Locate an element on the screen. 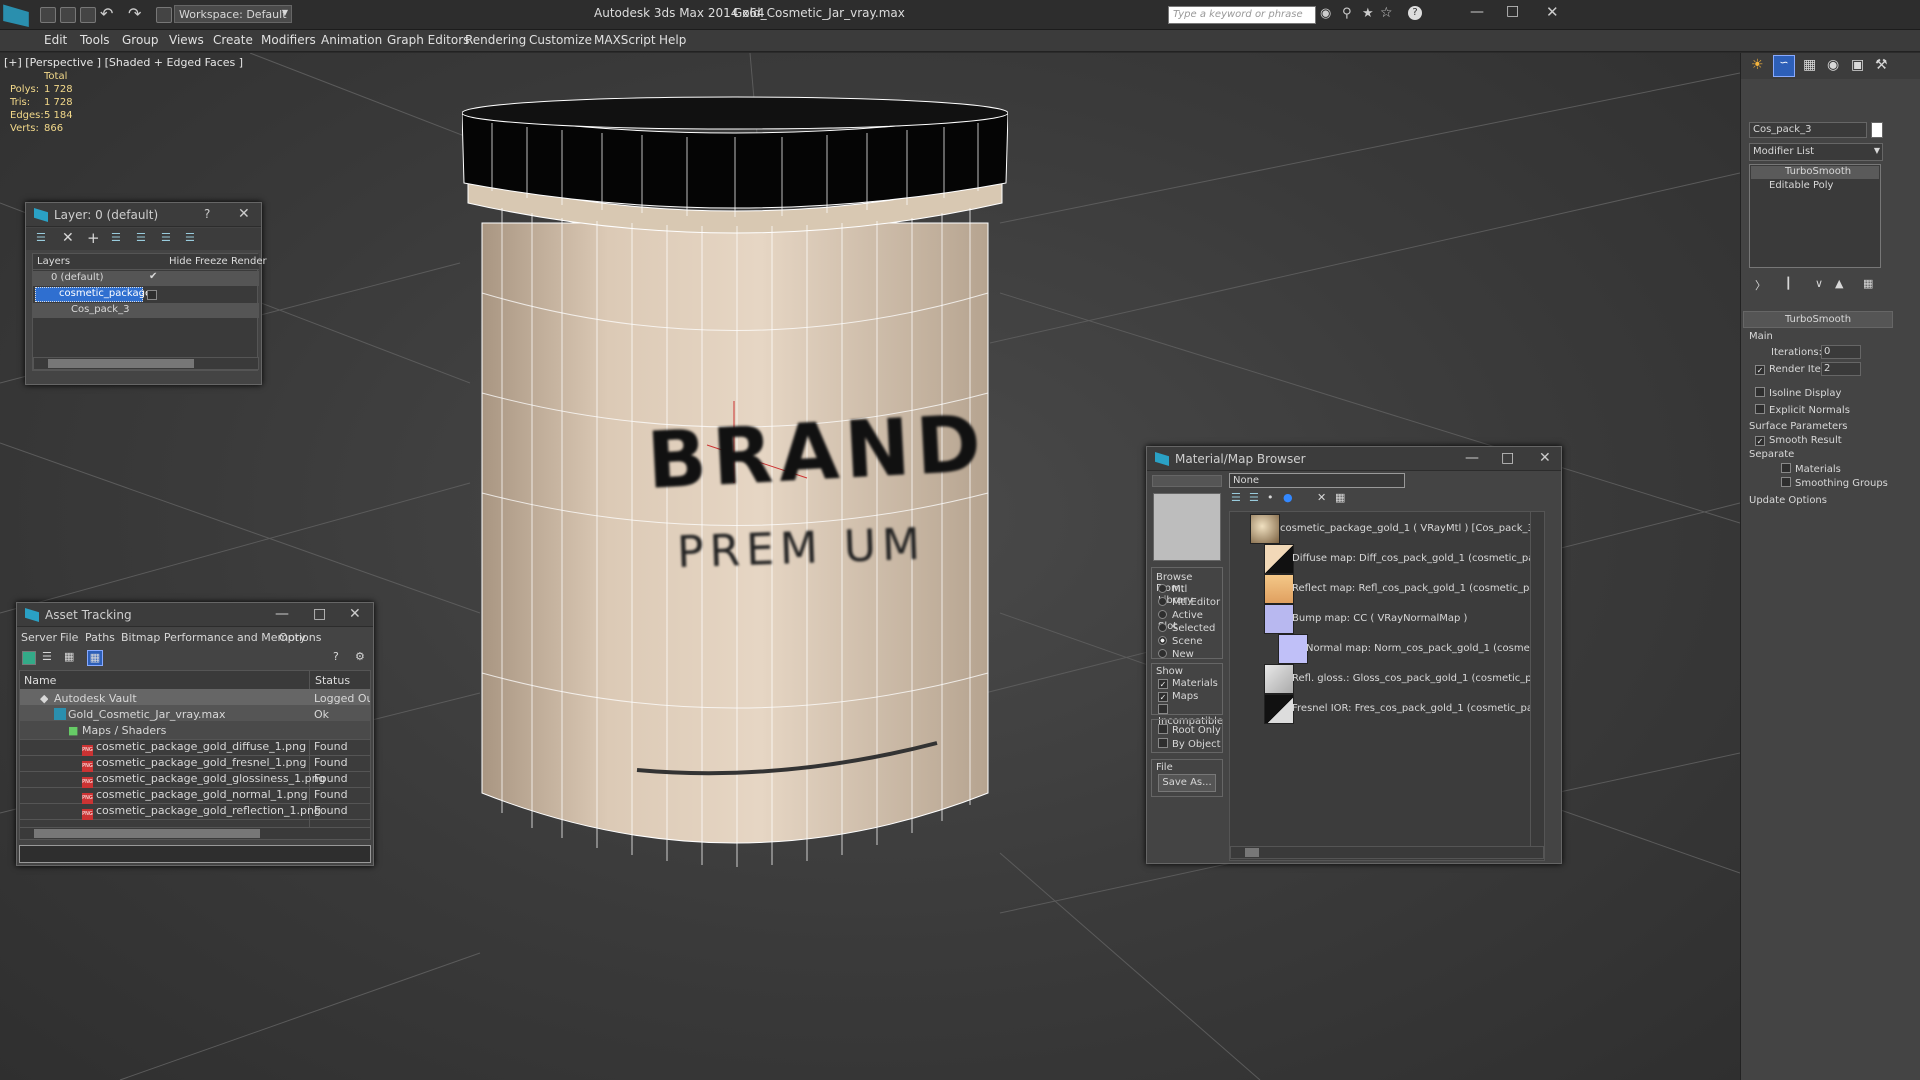  configure-sets-icon: ▦ is located at coordinates (1868, 283).